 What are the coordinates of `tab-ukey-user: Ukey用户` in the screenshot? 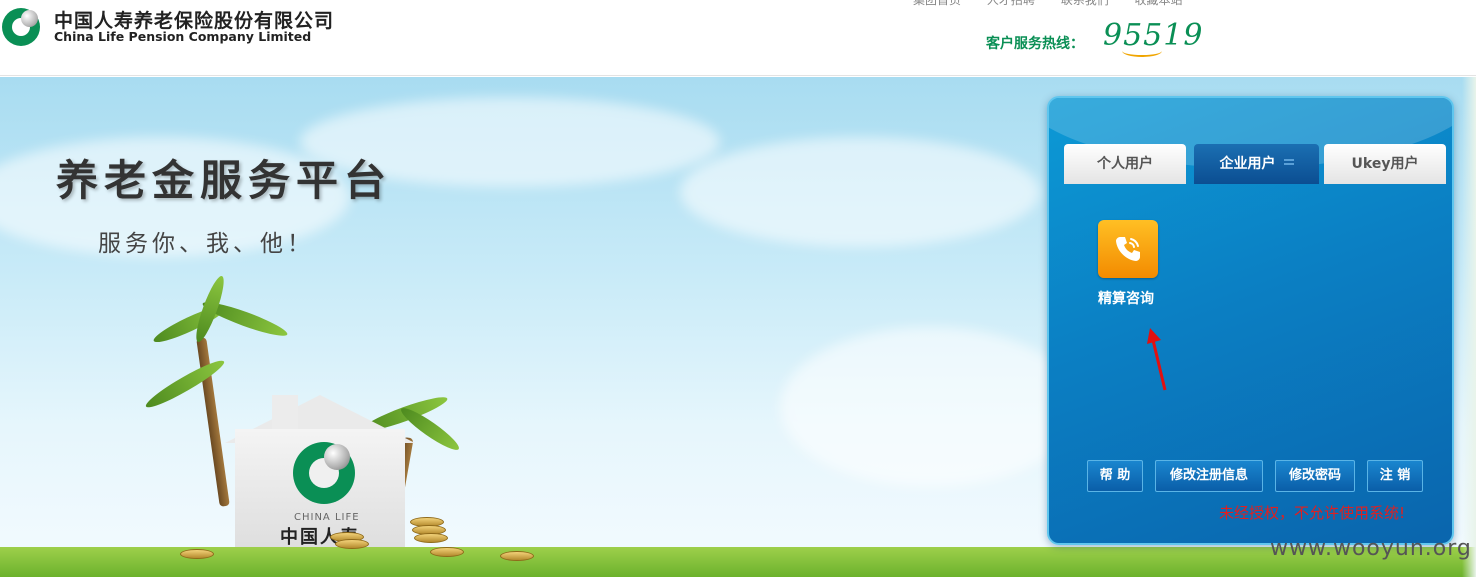 It's located at (1385, 164).